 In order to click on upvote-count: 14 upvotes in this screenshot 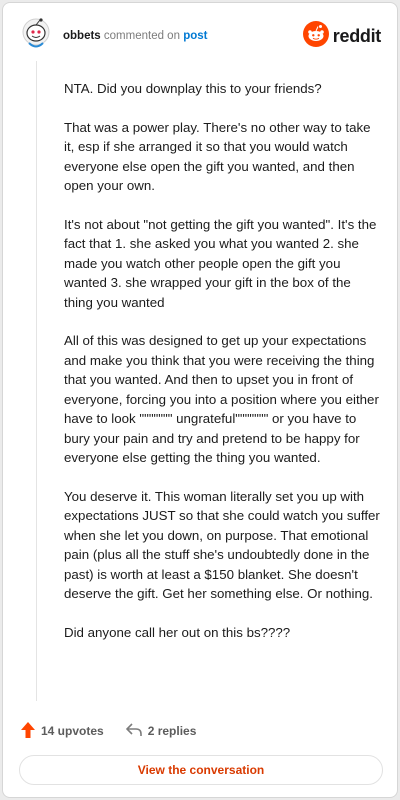, I will do `click(72, 731)`.